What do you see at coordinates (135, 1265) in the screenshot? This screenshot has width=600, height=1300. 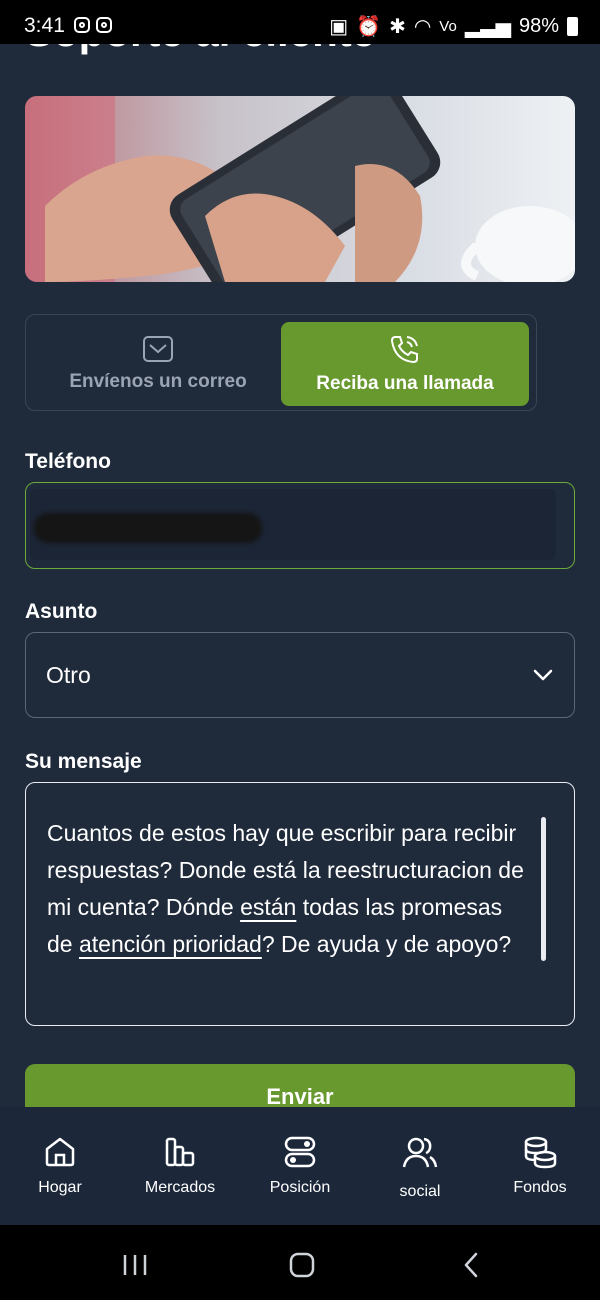 I see `recent-apps-icon` at bounding box center [135, 1265].